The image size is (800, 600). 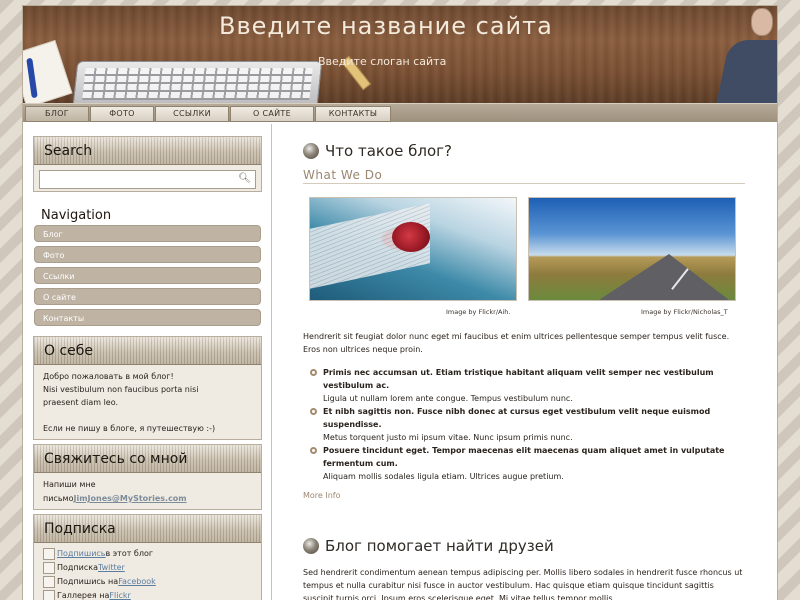 What do you see at coordinates (192, 114) in the screenshot?
I see `nav-item-links: ССЫЛКИ` at bounding box center [192, 114].